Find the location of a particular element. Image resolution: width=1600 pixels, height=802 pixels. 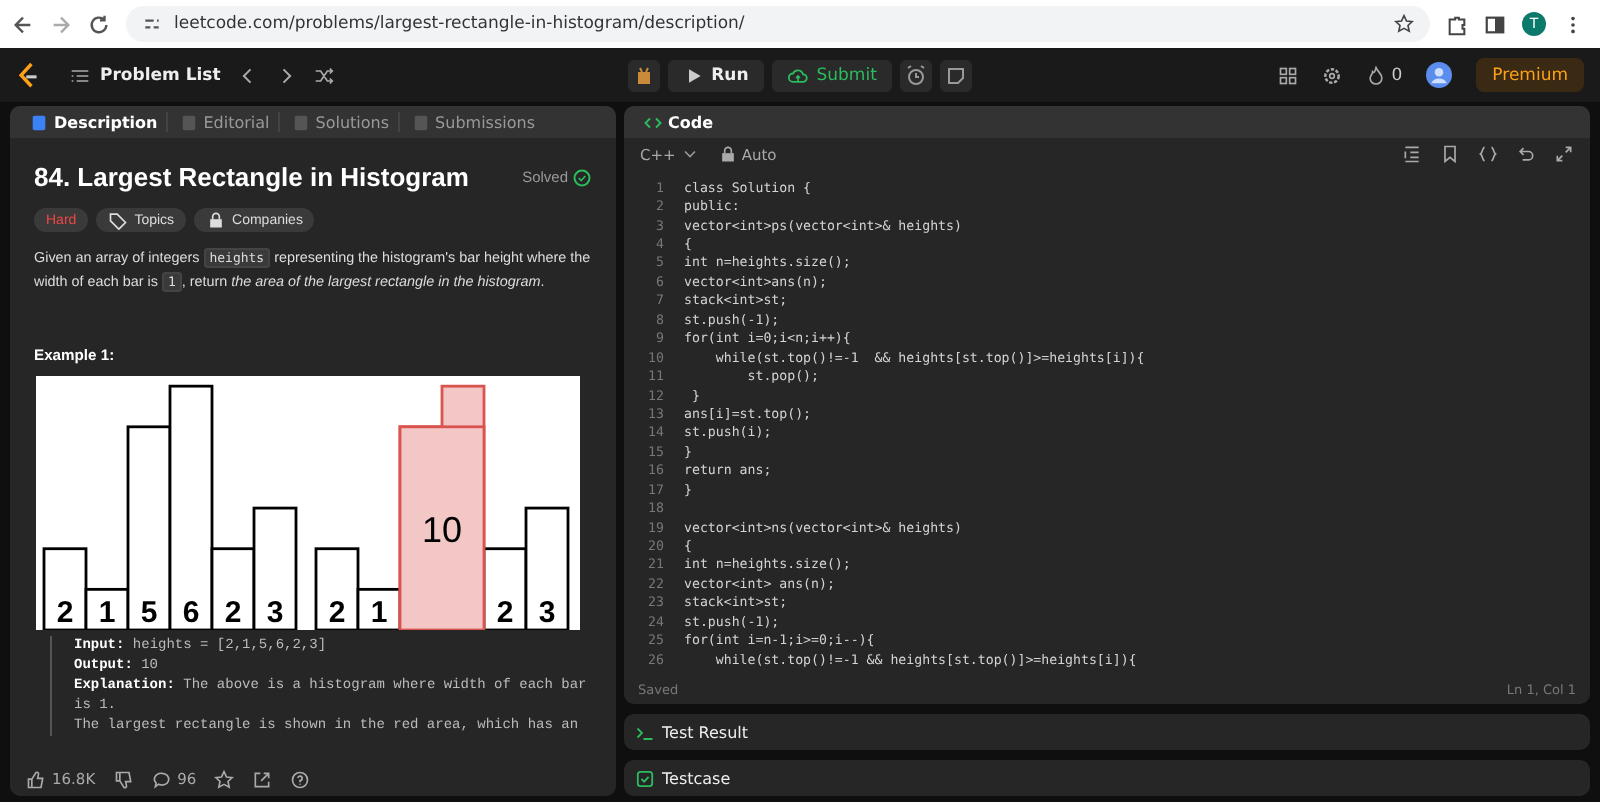

thumbs-up-icon is located at coordinates (36, 779).